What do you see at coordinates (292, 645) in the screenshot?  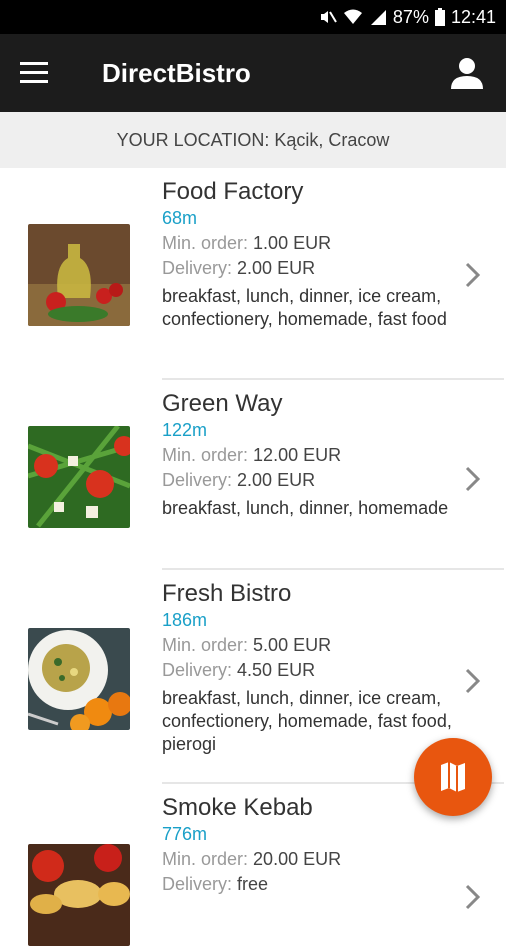 I see `min-order-value: 5.00 EUR` at bounding box center [292, 645].